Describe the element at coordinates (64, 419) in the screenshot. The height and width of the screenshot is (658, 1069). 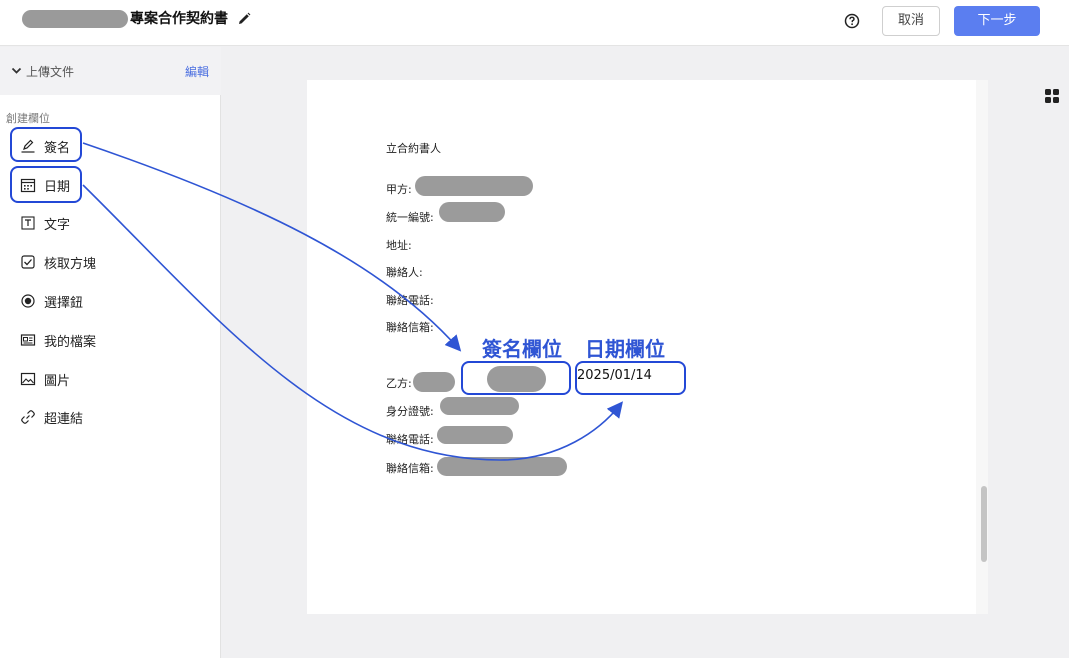
I see `sidebar-item-label: 超連結` at that location.